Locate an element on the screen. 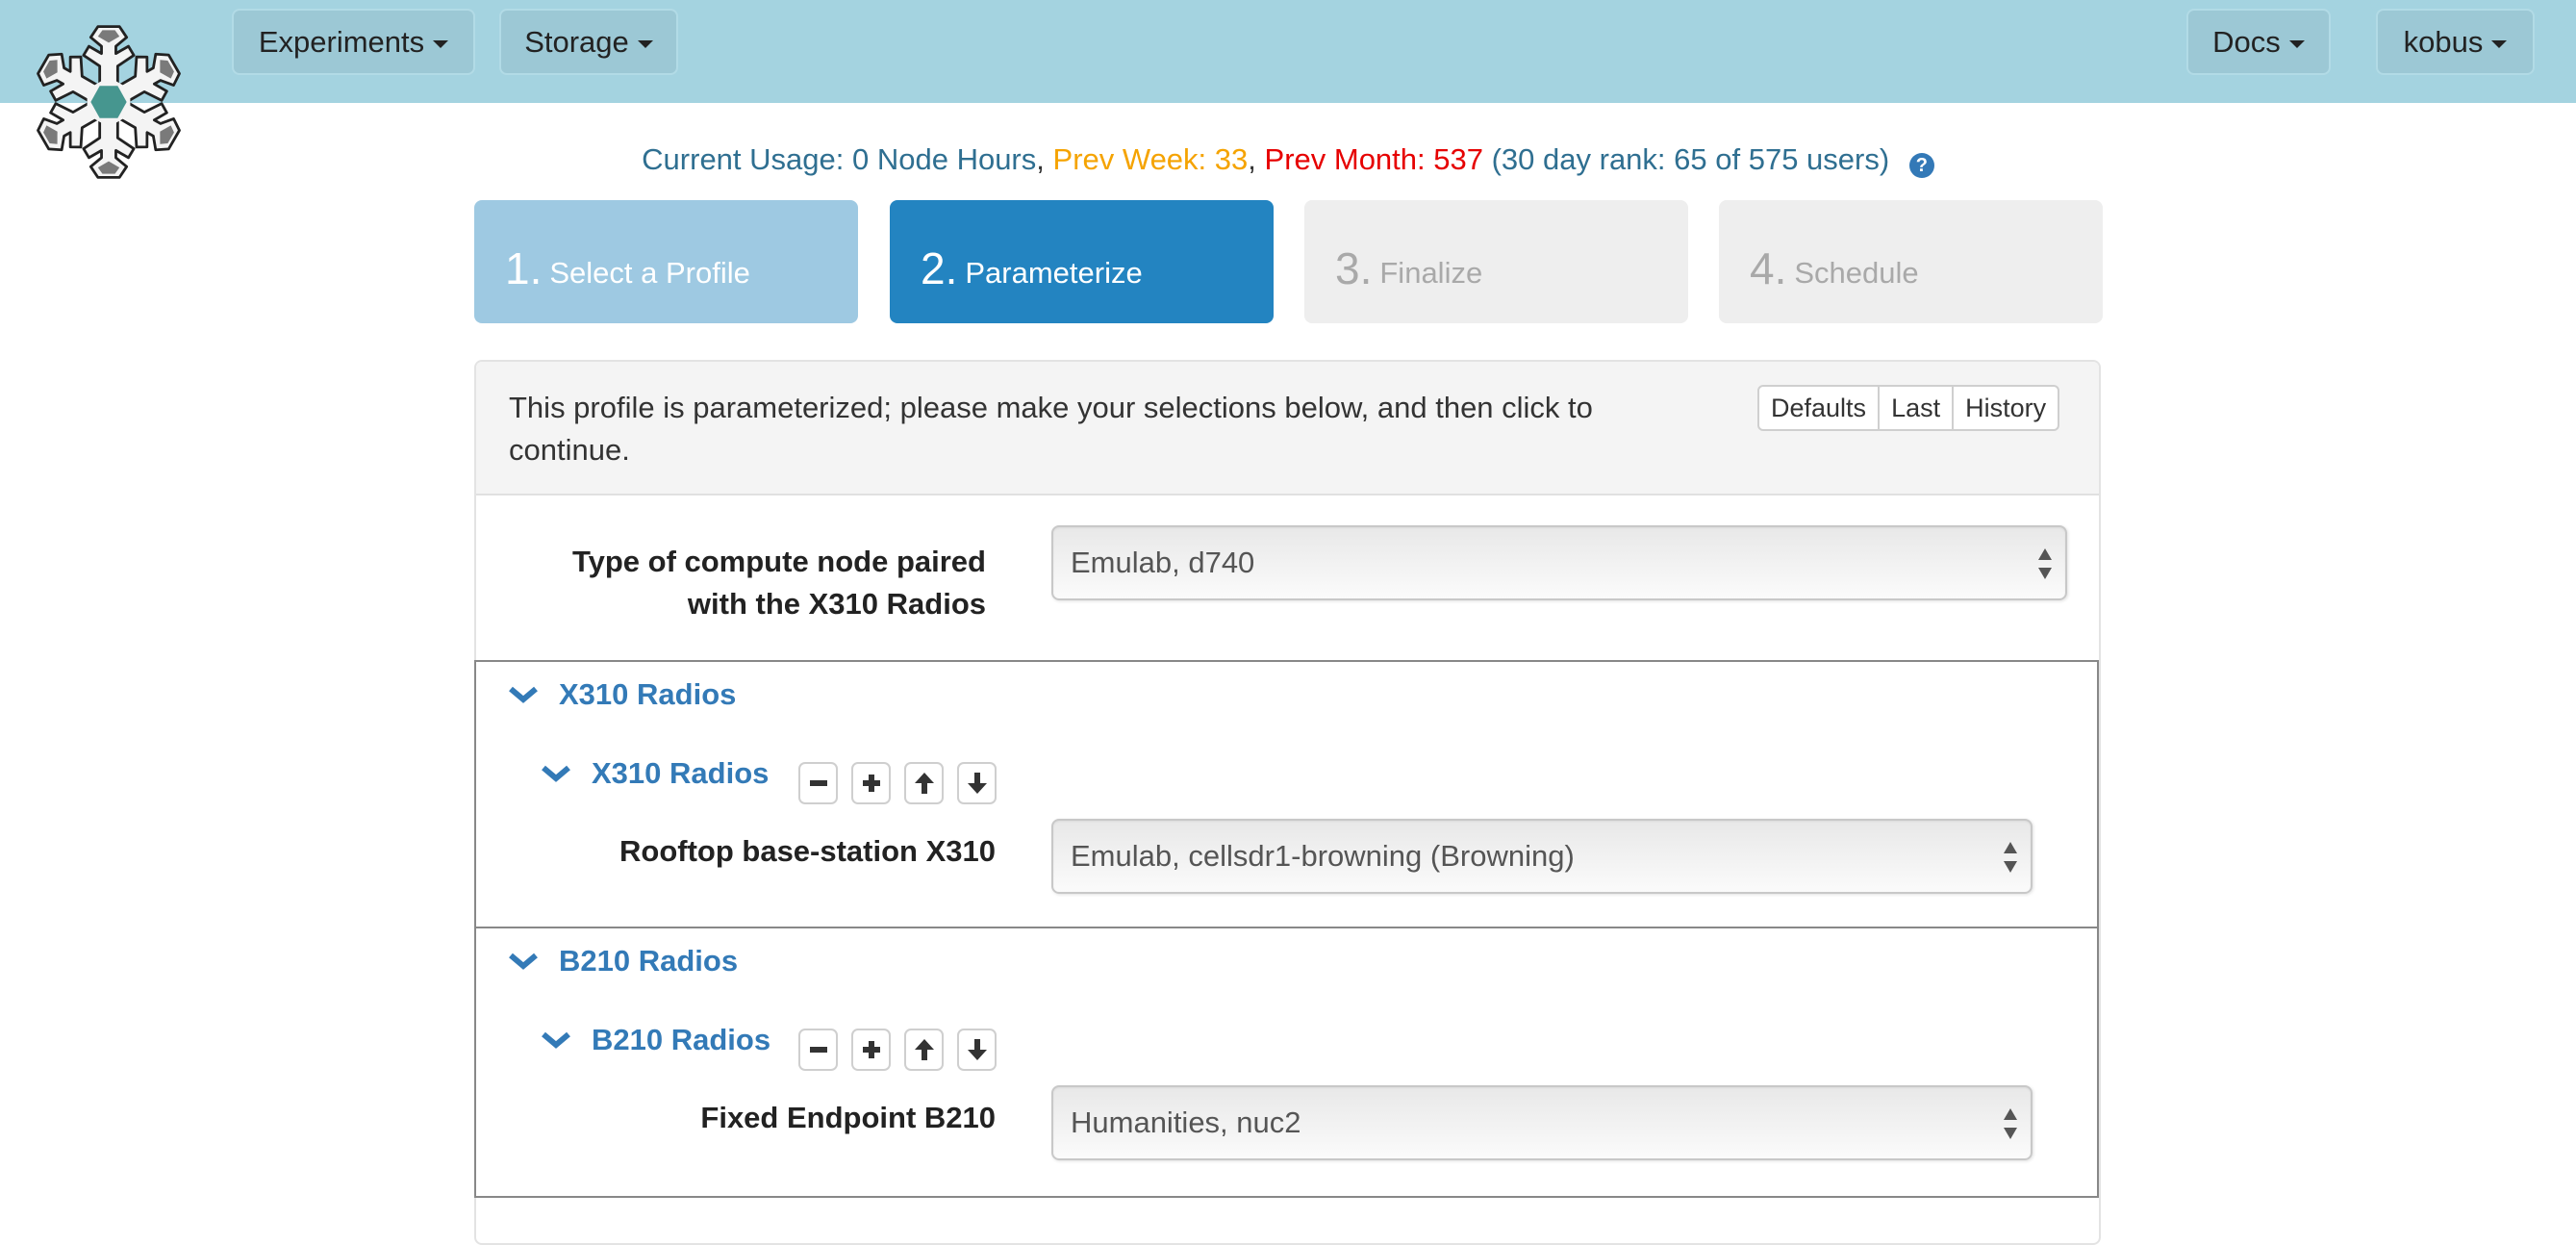 This screenshot has height=1245, width=2576. current-usage: Current Usage: 0 Node Hours is located at coordinates (839, 159).